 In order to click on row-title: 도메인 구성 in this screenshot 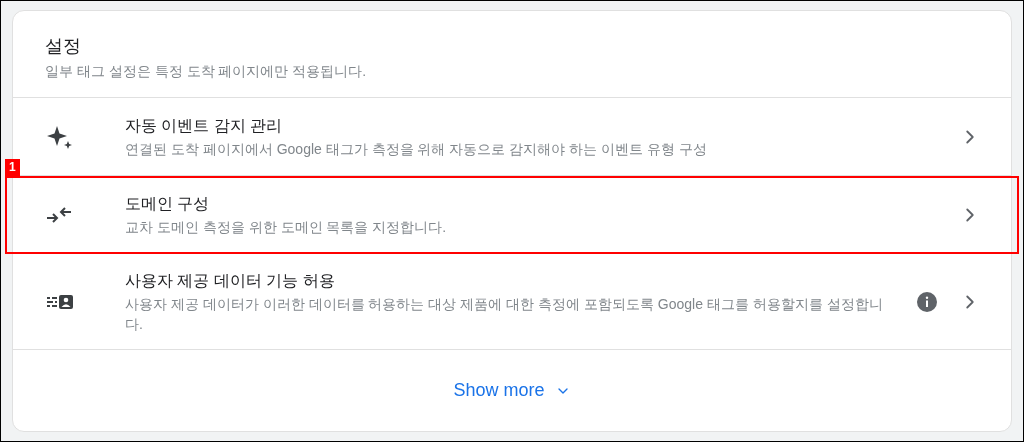, I will do `click(168, 203)`.